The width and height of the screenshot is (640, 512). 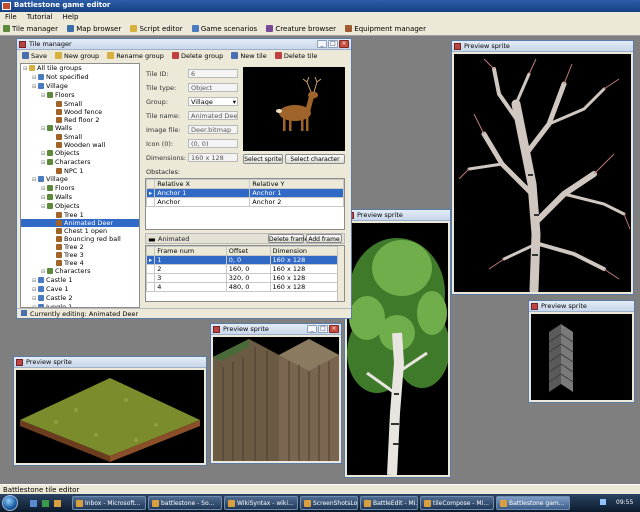 What do you see at coordinates (59, 55) in the screenshot?
I see `new-group-icon` at bounding box center [59, 55].